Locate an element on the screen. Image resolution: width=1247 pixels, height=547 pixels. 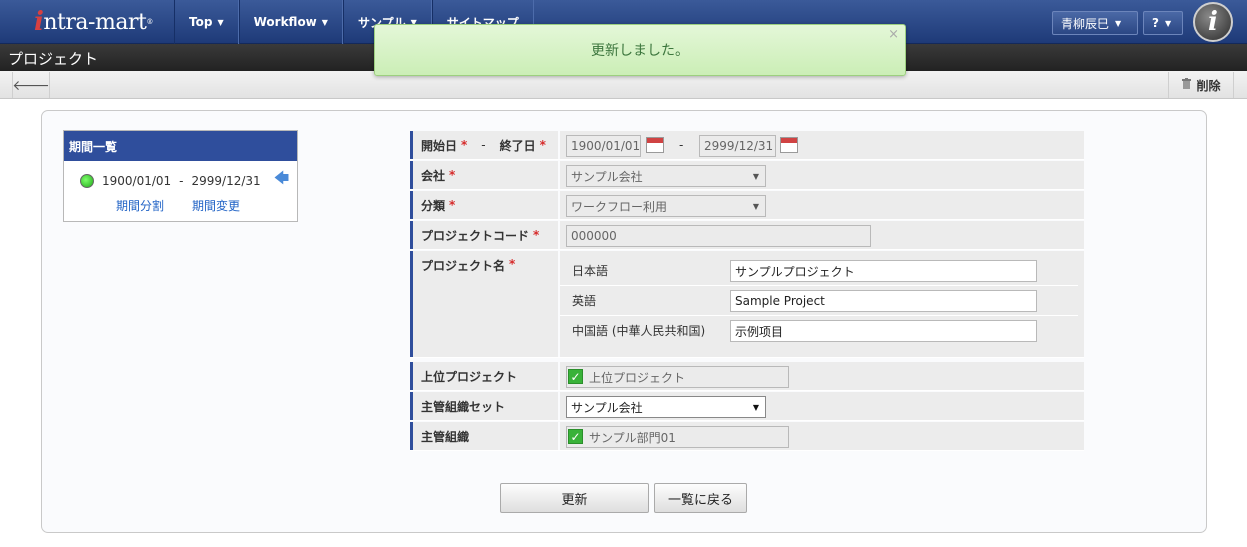
code-value: 000000 is located at coordinates (822, 235).